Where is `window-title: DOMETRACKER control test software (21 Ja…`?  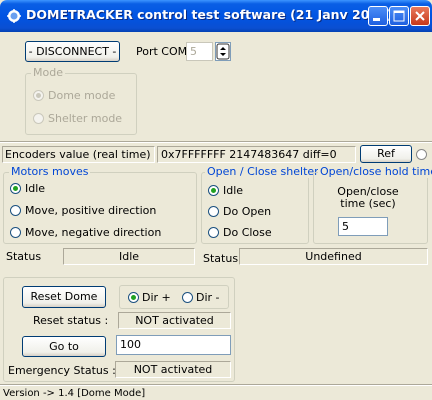
window-title: DOMETRACKER control test software (21 Ja… is located at coordinates (209, 14).